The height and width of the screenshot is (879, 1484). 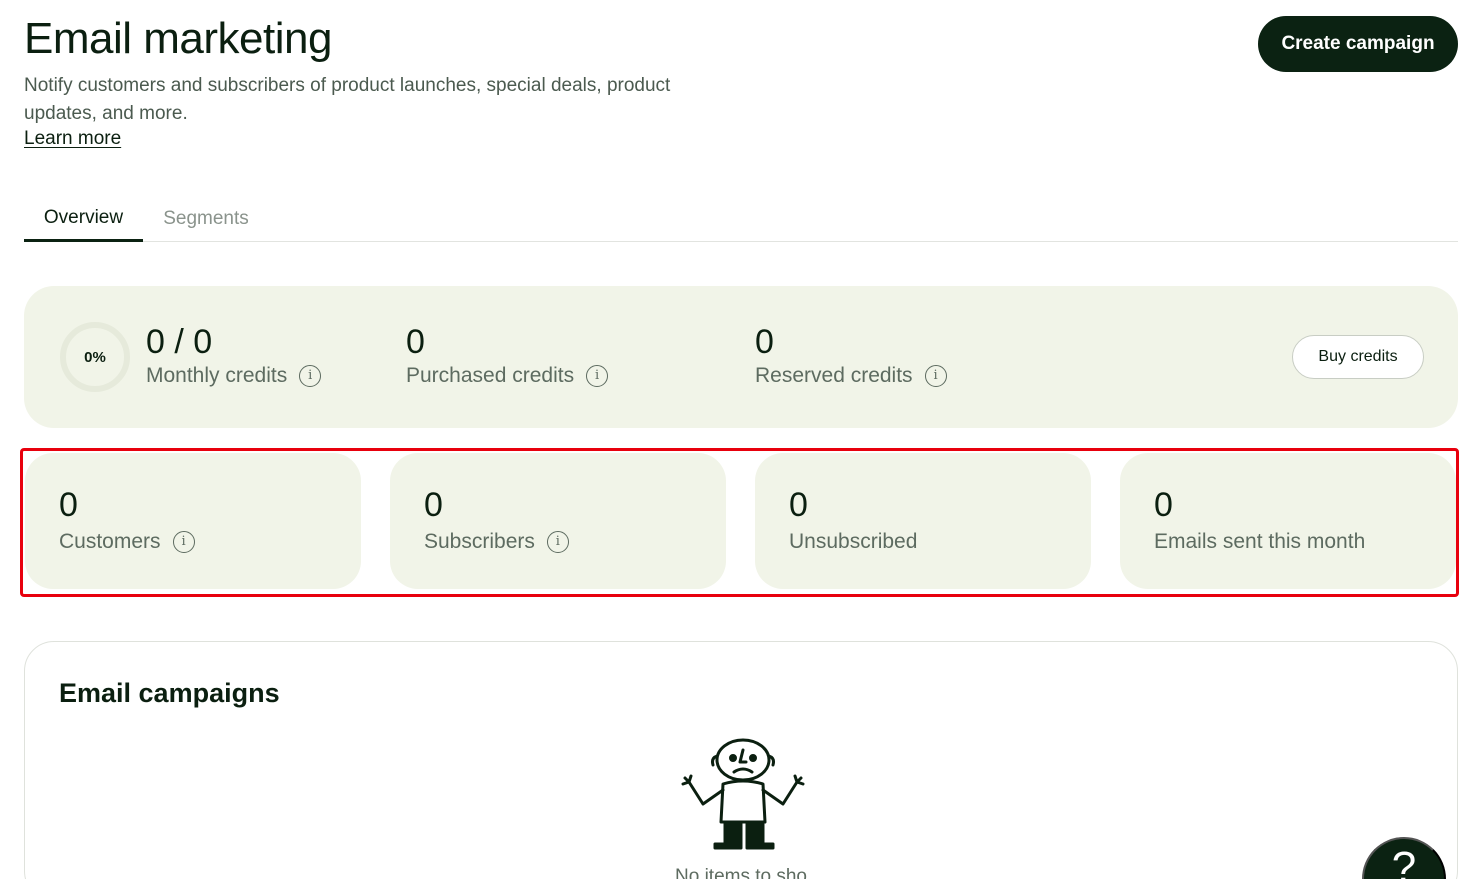 What do you see at coordinates (558, 521) in the screenshot?
I see `subscribers-card: 0 Subscribers i` at bounding box center [558, 521].